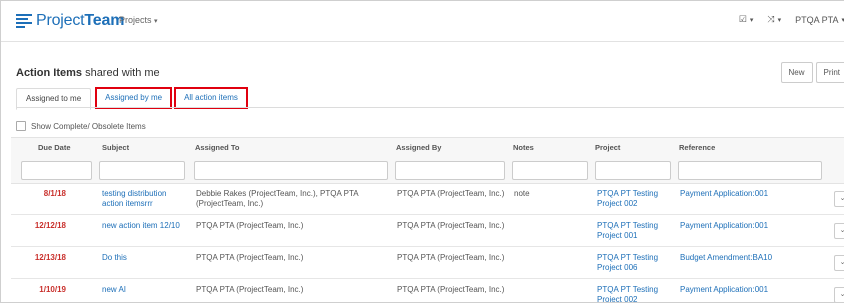  What do you see at coordinates (217, 147) in the screenshot?
I see `col-assigned-to: Assigned To` at bounding box center [217, 147].